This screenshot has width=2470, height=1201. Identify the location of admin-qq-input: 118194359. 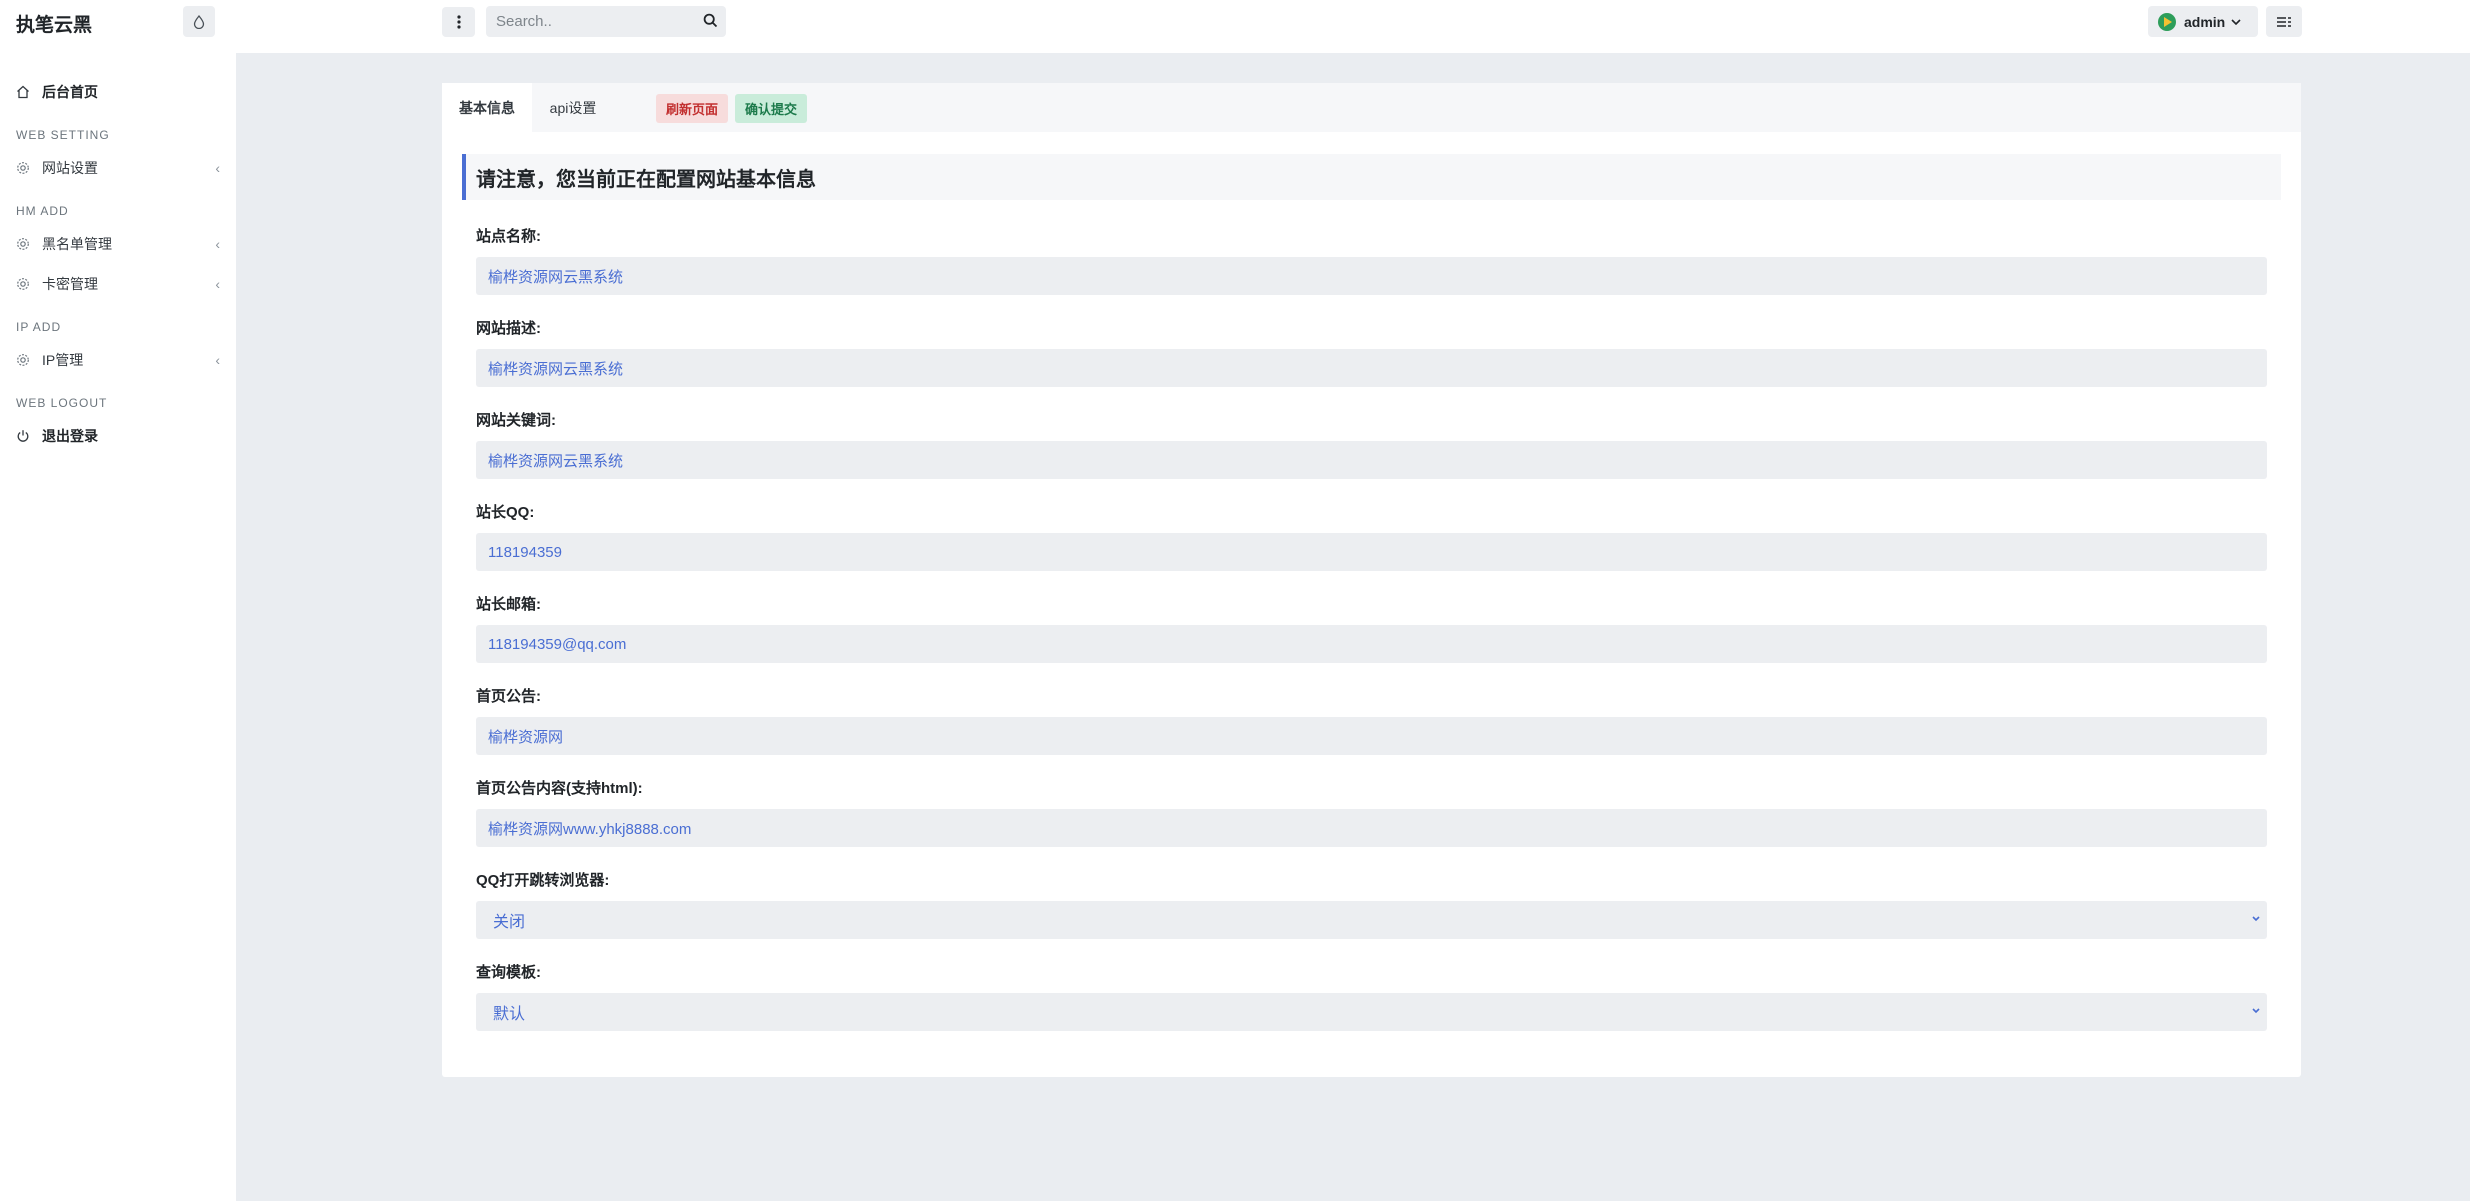
(1371, 552).